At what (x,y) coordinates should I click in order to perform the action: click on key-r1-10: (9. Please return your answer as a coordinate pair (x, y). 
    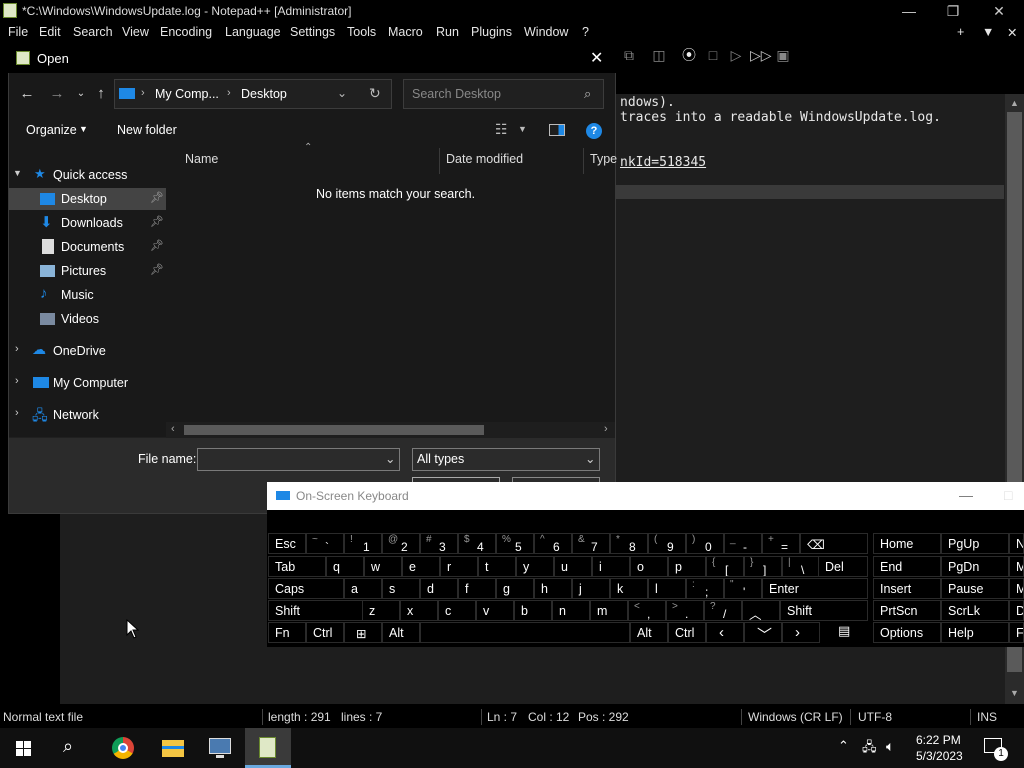
    Looking at the image, I should click on (667, 543).